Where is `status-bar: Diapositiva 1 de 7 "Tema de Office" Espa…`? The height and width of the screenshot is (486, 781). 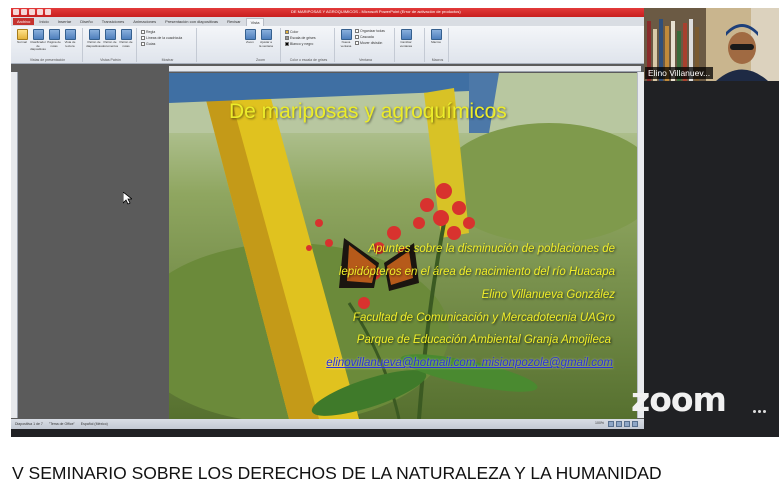
status-bar: Diapositiva 1 de 7 "Tema de Office" Espa… is located at coordinates (327, 424).